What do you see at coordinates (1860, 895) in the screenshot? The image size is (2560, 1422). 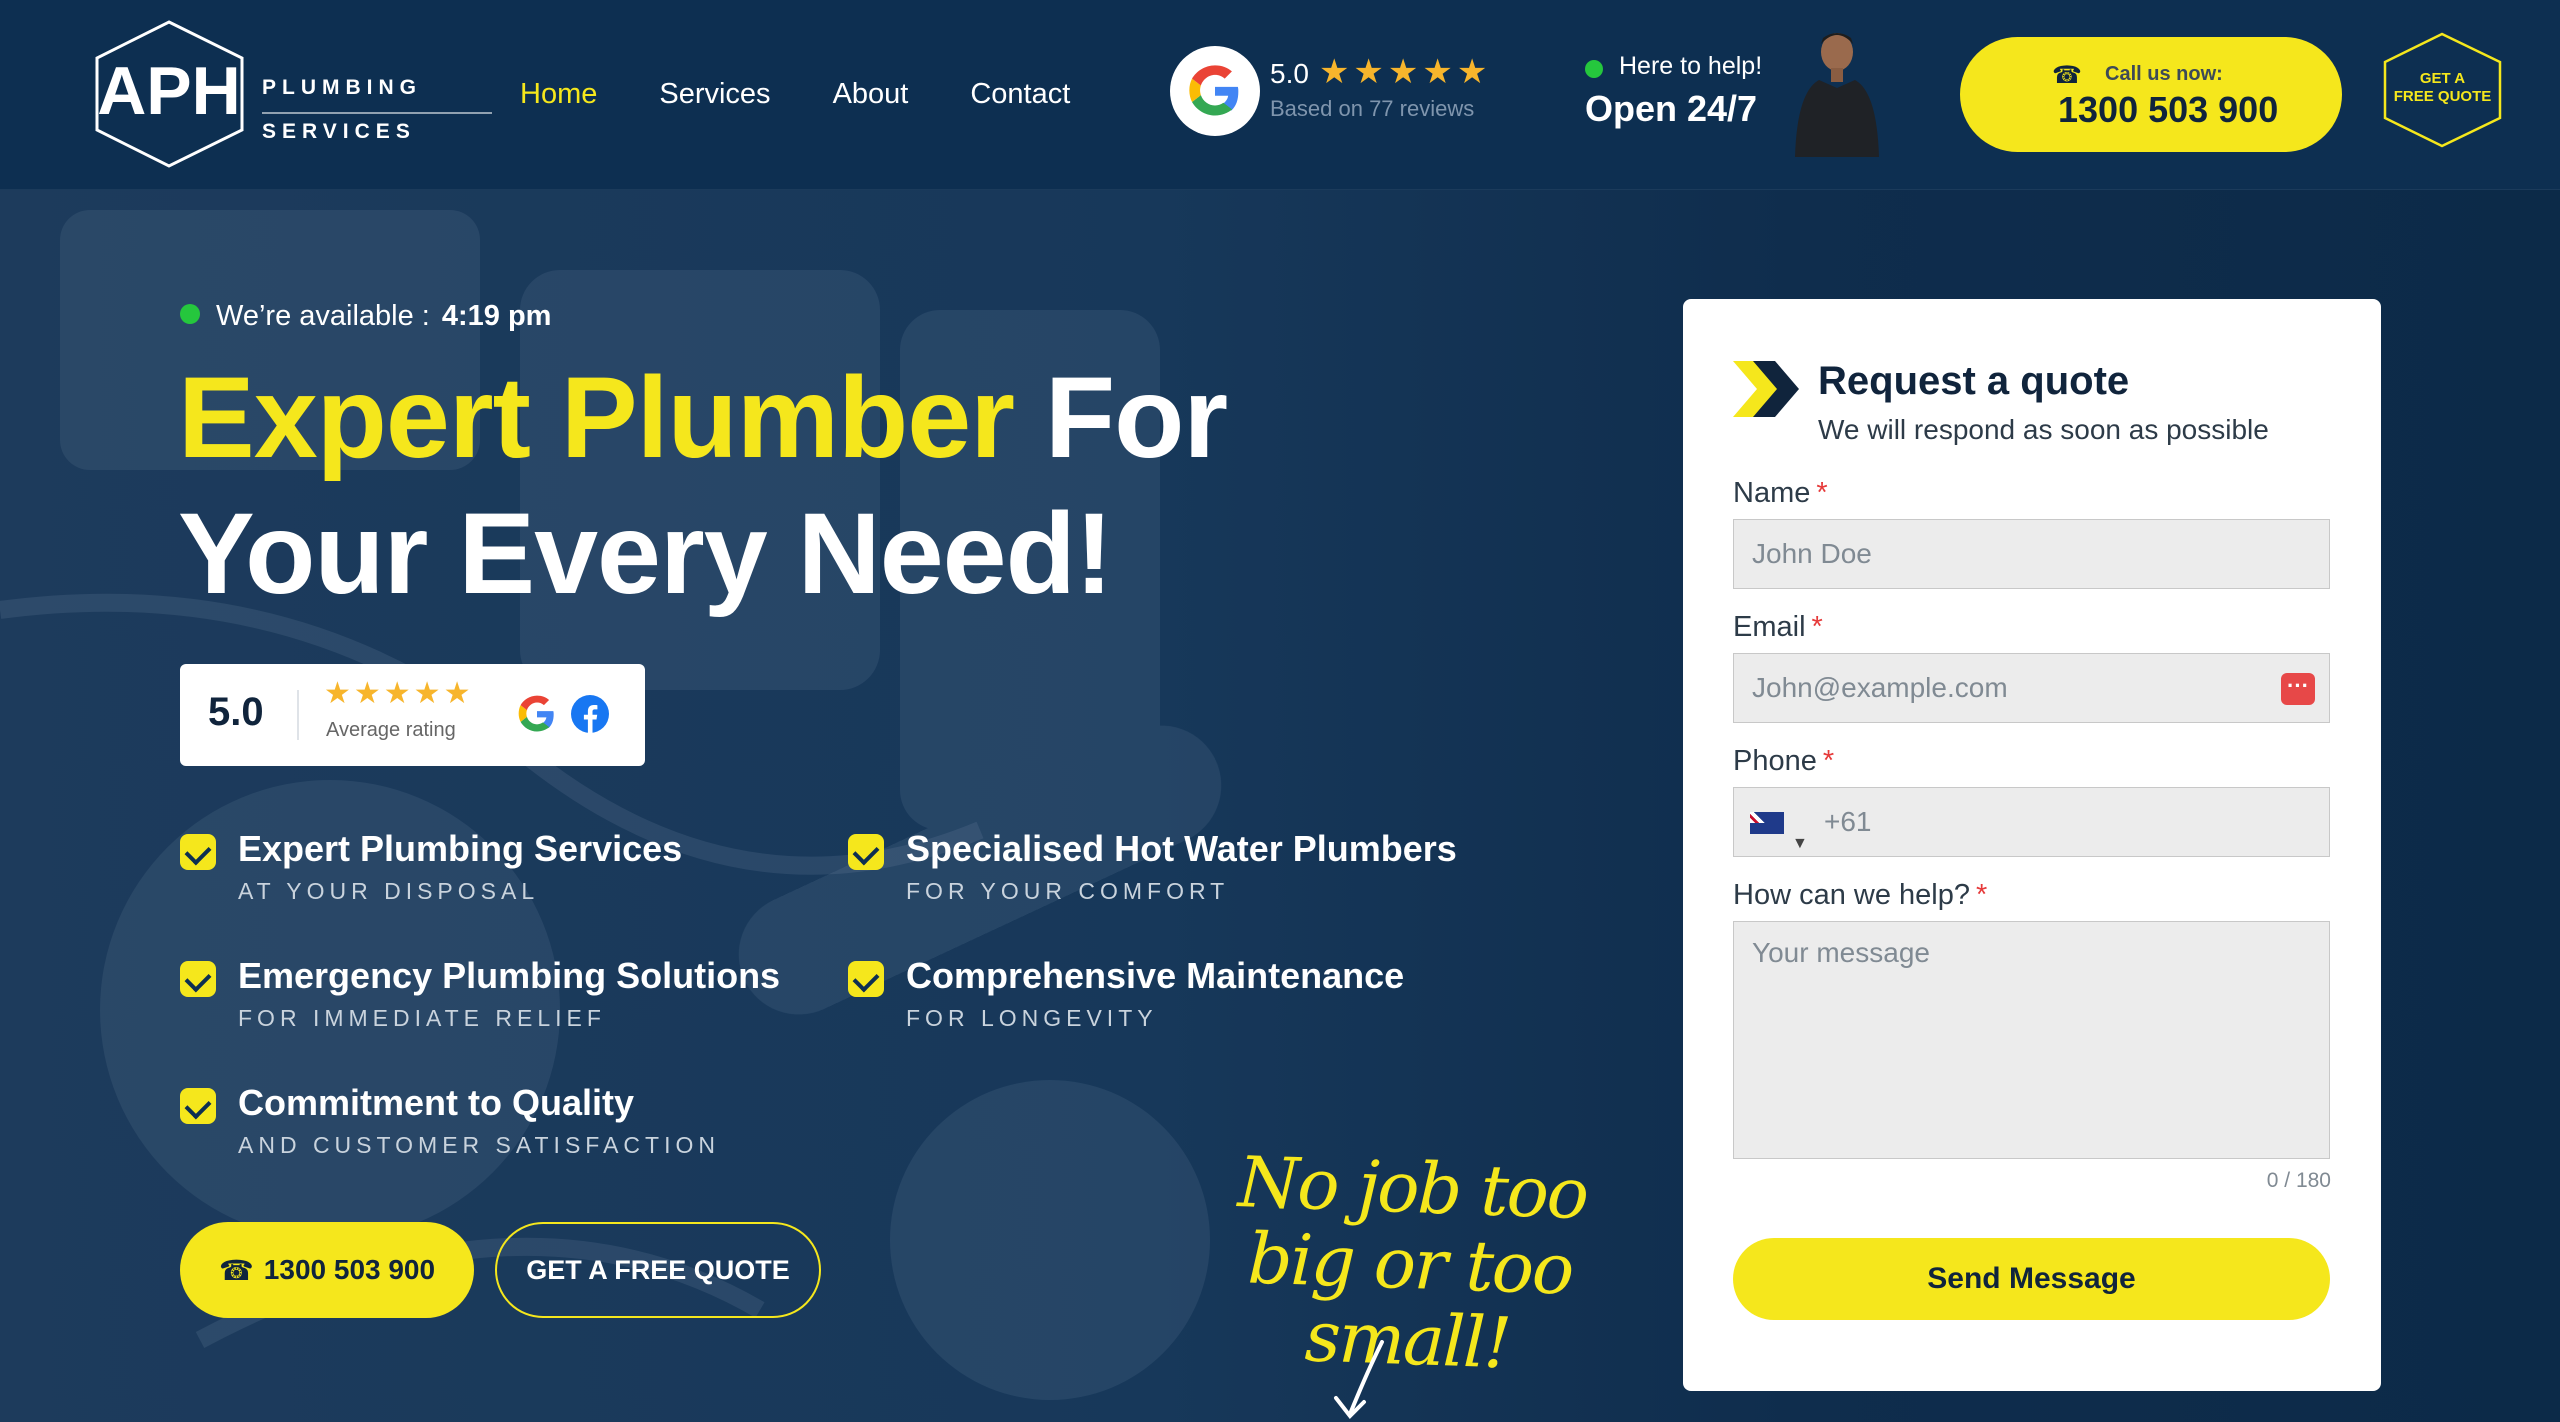 I see `message-label: How can we help? *` at bounding box center [1860, 895].